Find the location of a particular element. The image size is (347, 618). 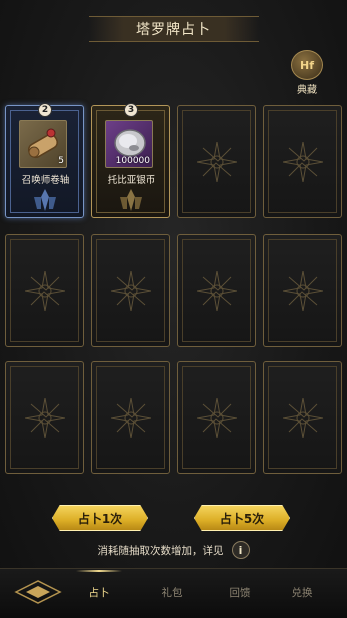

cost-note-text: 消耗随抽取次数增加，详见 is located at coordinates (160, 550).